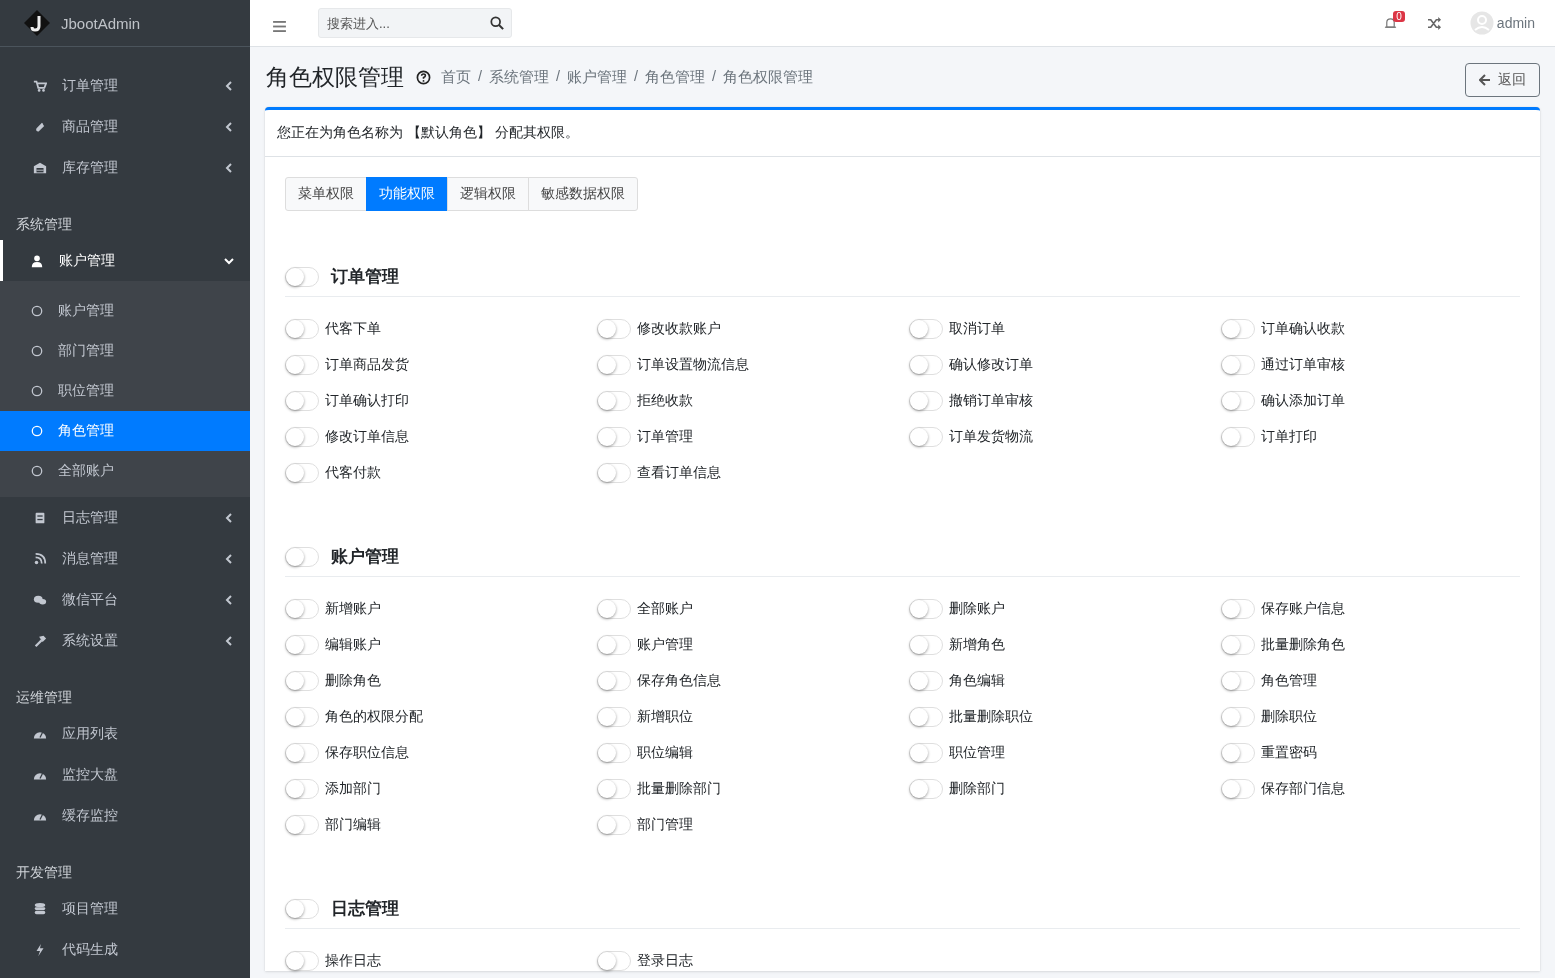  What do you see at coordinates (125, 599) in the screenshot?
I see `sidebar-item: 微信平台` at bounding box center [125, 599].